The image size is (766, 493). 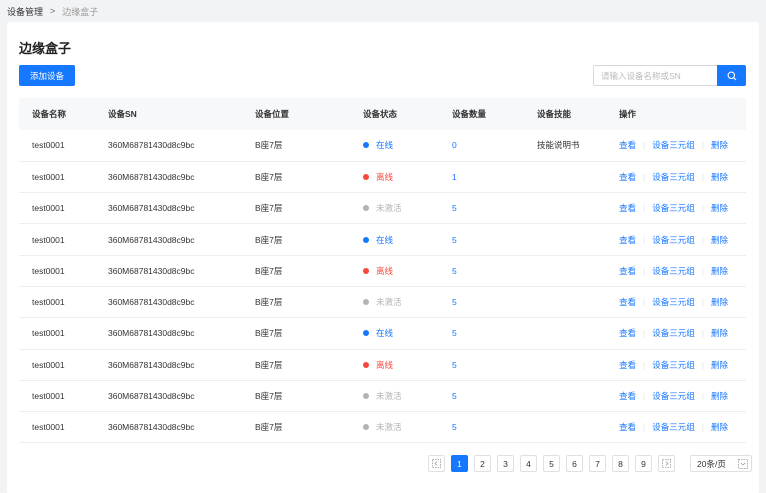 I want to click on page-button: 5, so click(x=551, y=463).